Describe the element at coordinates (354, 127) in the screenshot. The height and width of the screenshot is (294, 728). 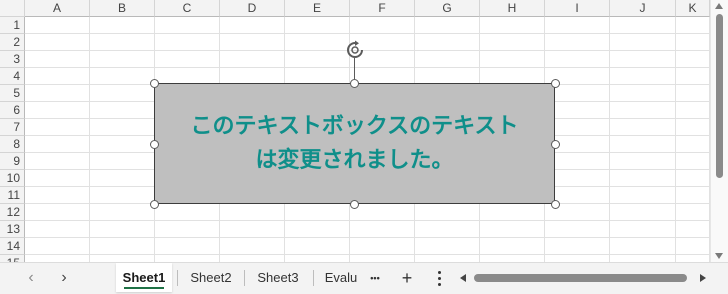
I see `text-box-line-1: このテキストボックスのテキスト` at that location.